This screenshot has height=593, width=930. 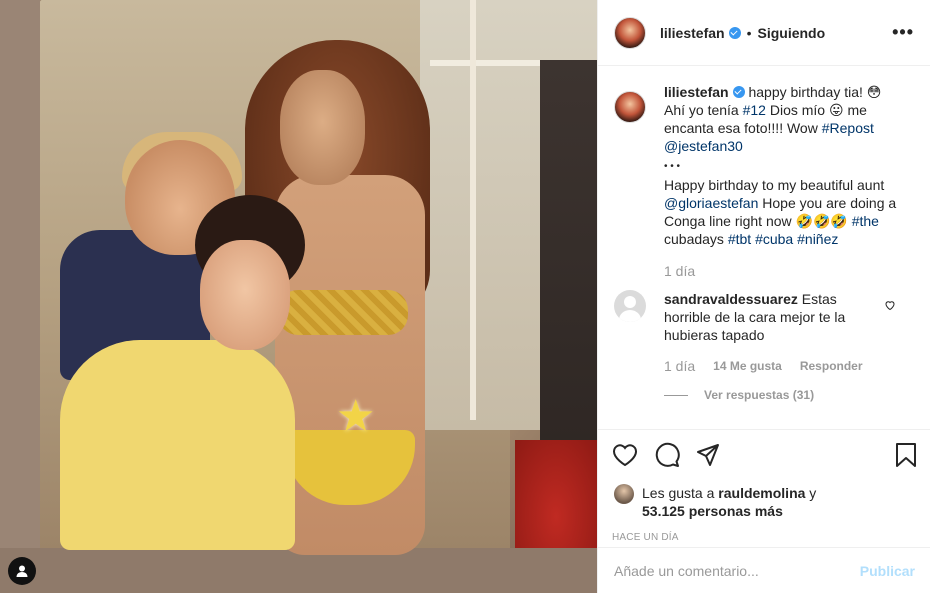 What do you see at coordinates (679, 366) in the screenshot?
I see `comment-time: 1 día` at bounding box center [679, 366].